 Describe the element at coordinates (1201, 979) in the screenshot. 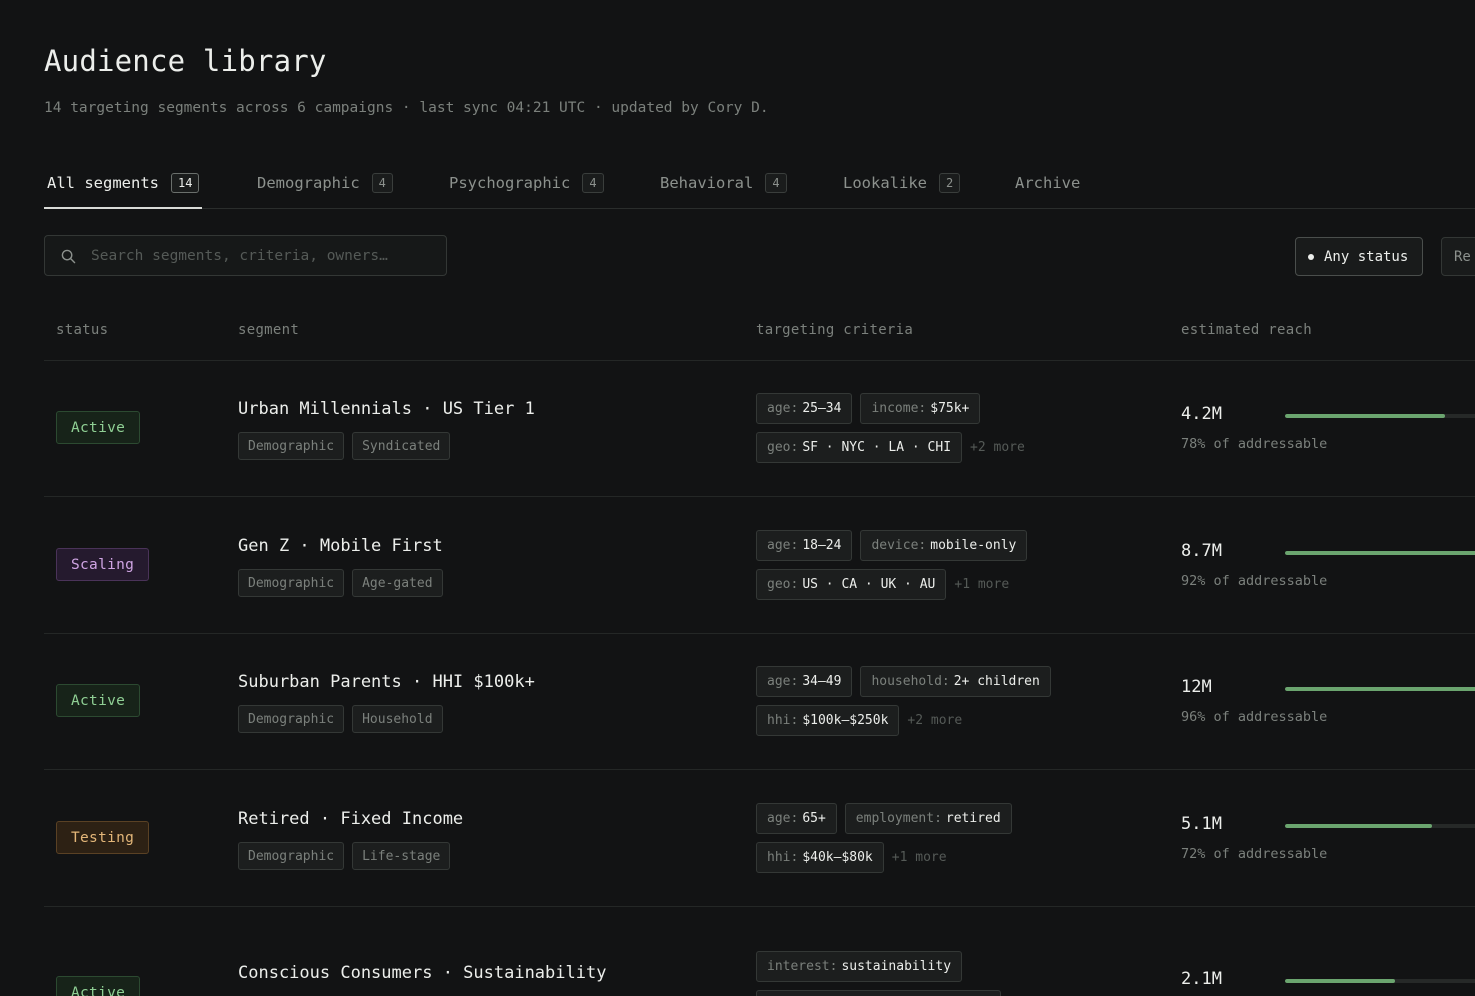

I see `reach-value: 2.1M` at that location.